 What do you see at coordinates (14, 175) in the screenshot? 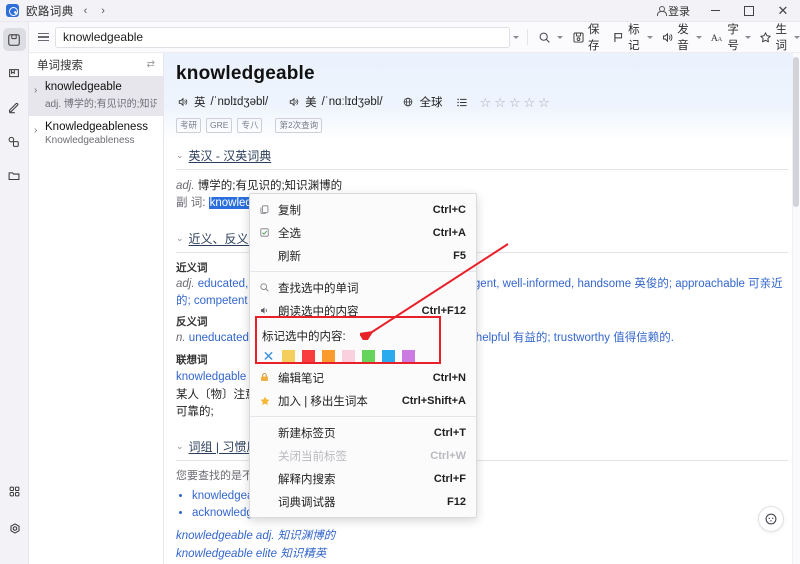
I see `rail-item-folder` at bounding box center [14, 175].